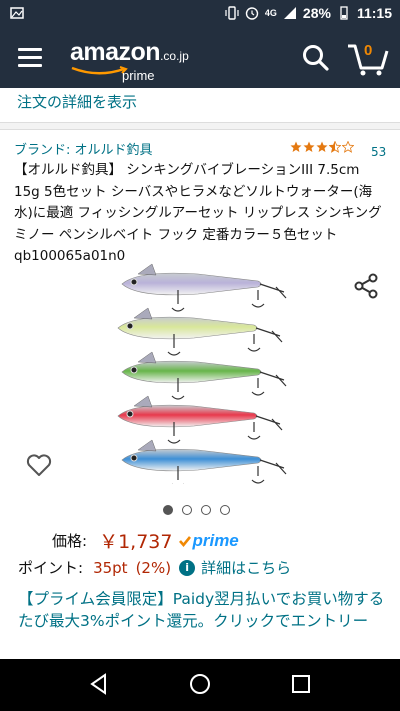 The height and width of the screenshot is (711, 400). Describe the element at coordinates (115, 52) in the screenshot. I see `logo-word: amazon` at that location.